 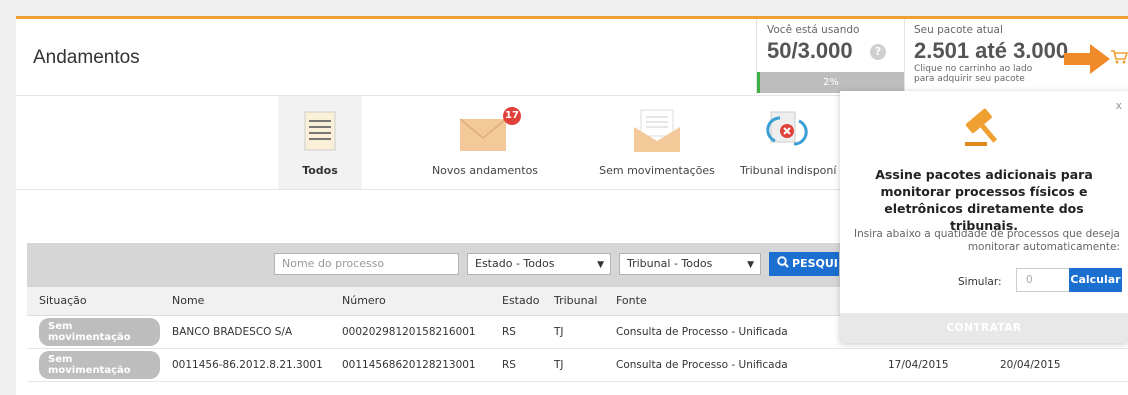 I want to click on search-icon, so click(x=783, y=262).